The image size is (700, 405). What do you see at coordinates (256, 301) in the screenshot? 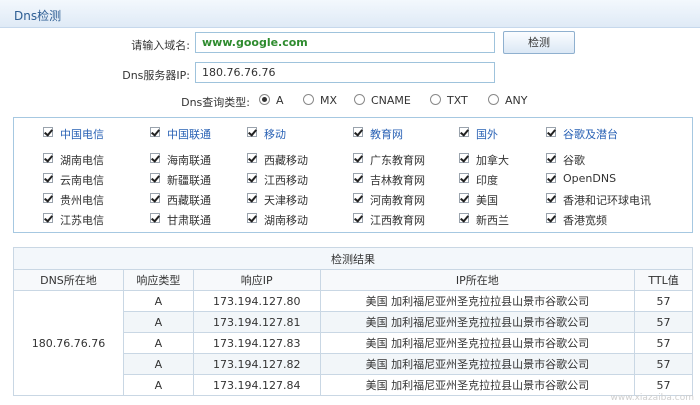
I see `ip-cell: 173.194.127.80` at bounding box center [256, 301].